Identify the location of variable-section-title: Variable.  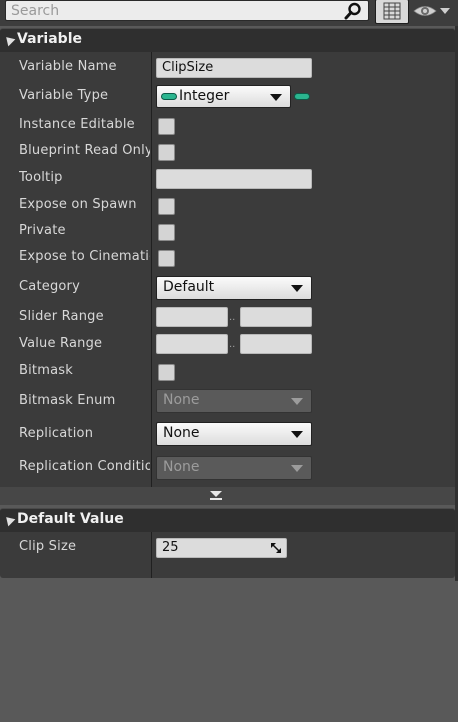
(49, 39).